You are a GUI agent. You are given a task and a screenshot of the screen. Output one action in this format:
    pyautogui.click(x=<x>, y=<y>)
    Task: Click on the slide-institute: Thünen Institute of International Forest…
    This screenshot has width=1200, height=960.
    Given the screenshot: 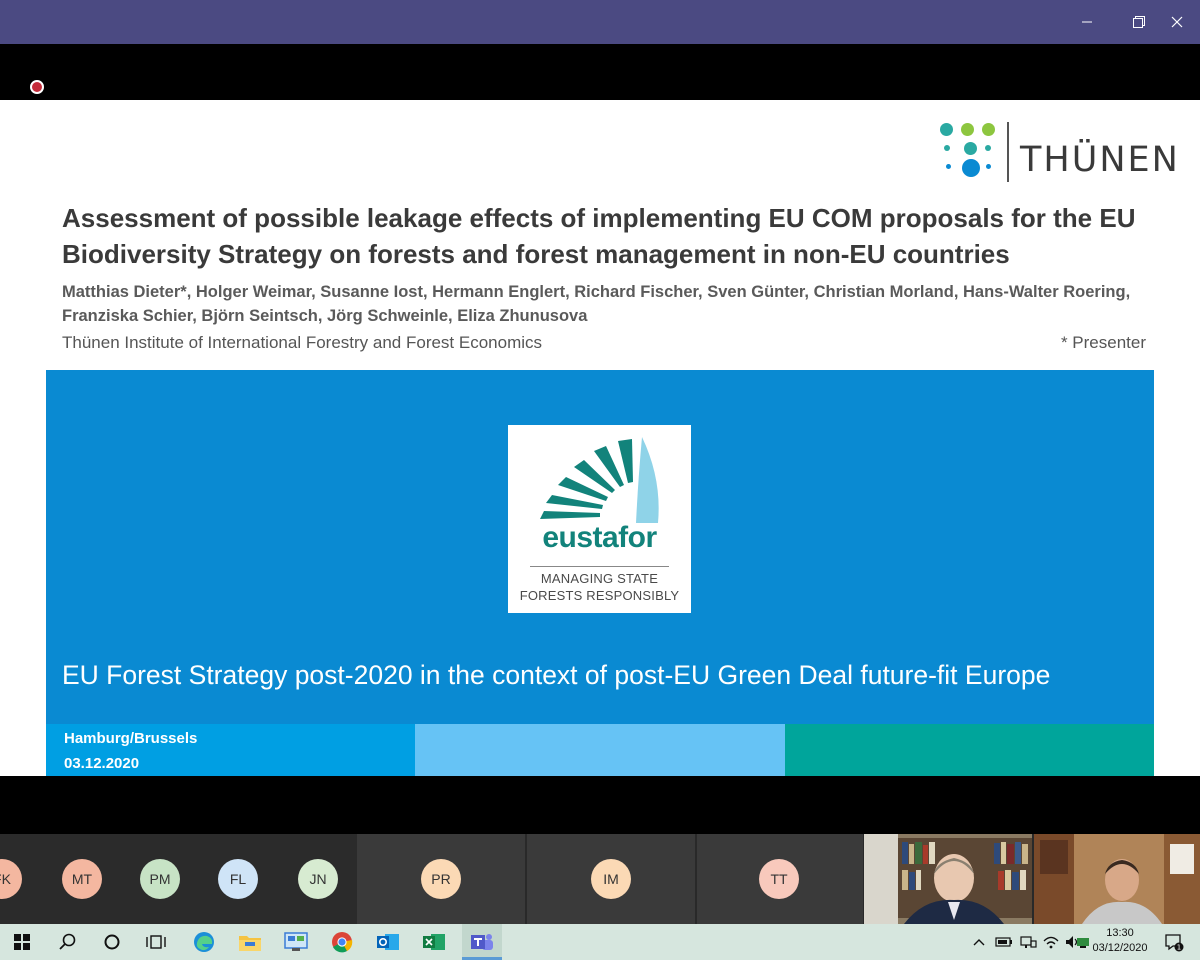 What is the action you would take?
    pyautogui.click(x=302, y=342)
    